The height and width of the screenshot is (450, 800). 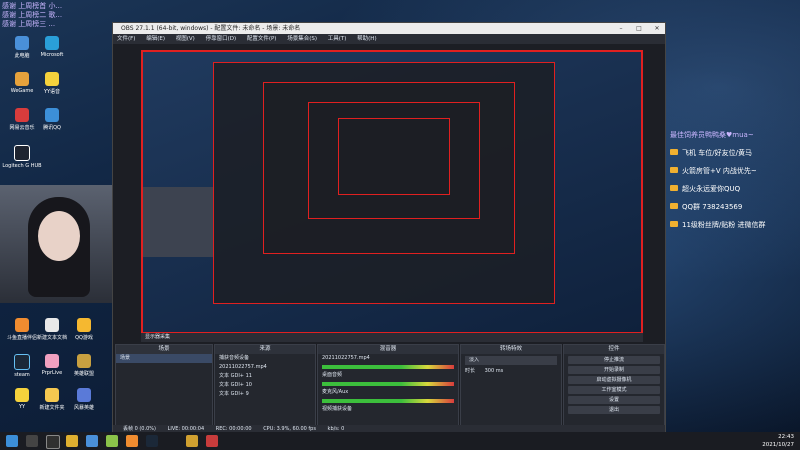 What do you see at coordinates (335, 392) in the screenshot?
I see `mixer-channel-label: 麦克风/Aux` at bounding box center [335, 392].